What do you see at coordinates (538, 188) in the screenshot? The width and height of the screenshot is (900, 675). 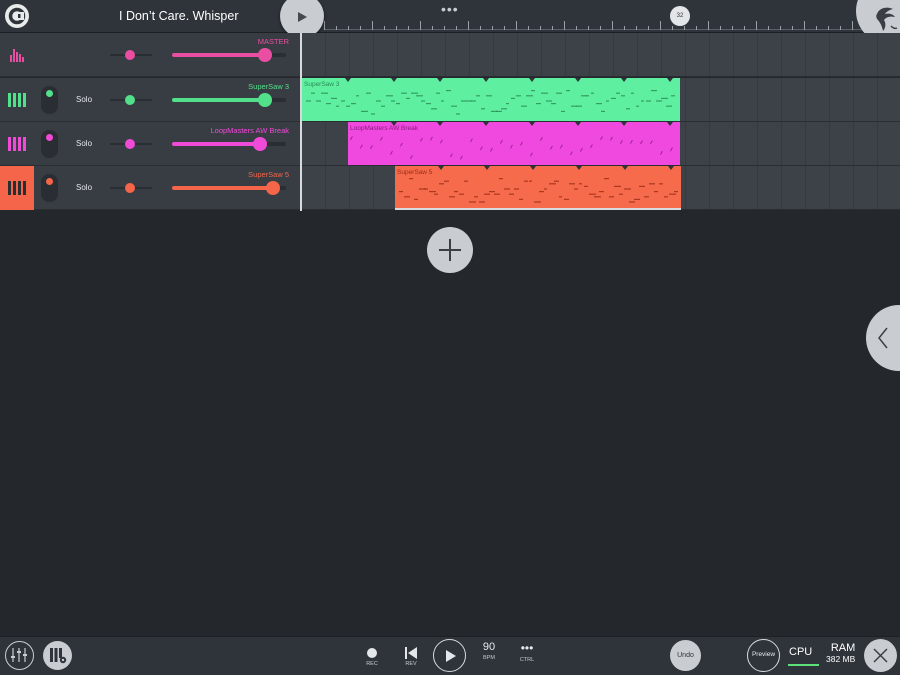 I see `pattern-clip: SuperSaw 5` at bounding box center [538, 188].